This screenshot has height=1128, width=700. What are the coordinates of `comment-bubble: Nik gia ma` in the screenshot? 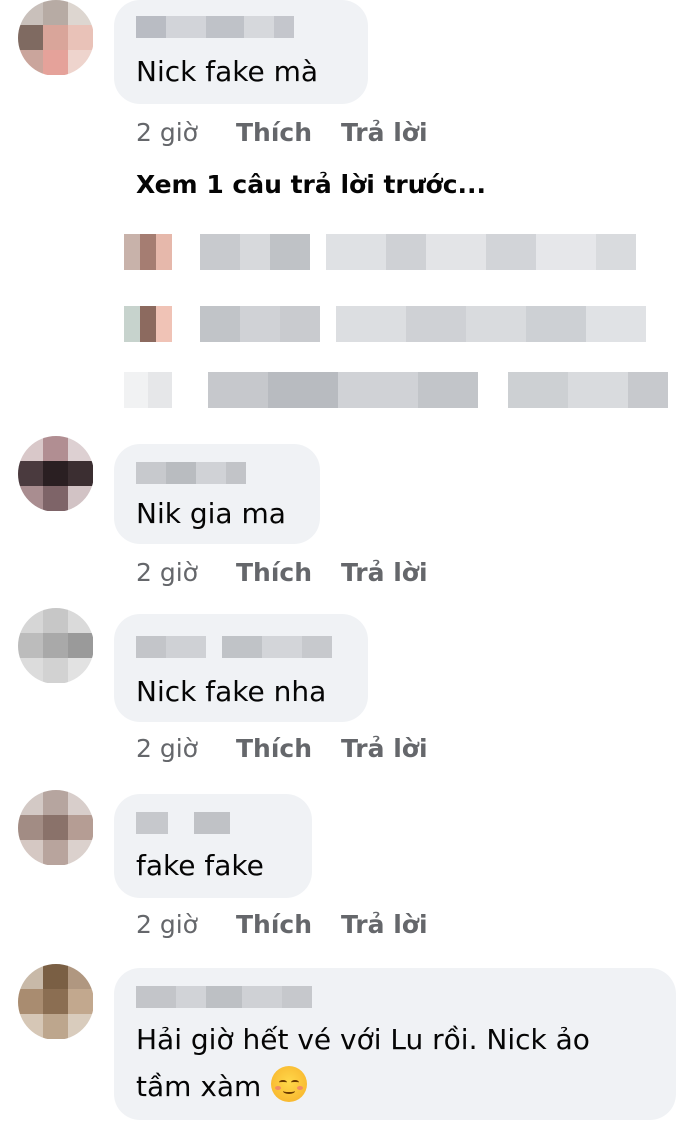 It's located at (217, 494).